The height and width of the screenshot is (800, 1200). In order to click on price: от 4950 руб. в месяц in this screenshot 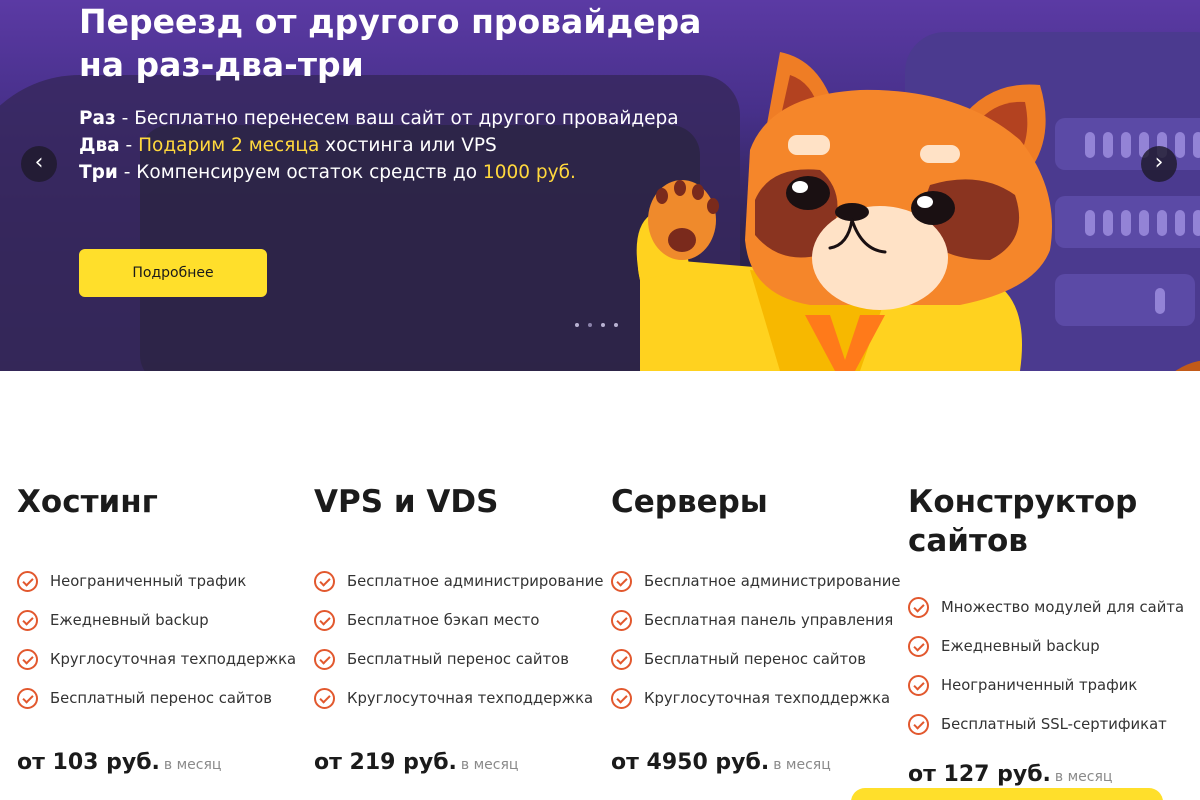, I will do `click(721, 762)`.